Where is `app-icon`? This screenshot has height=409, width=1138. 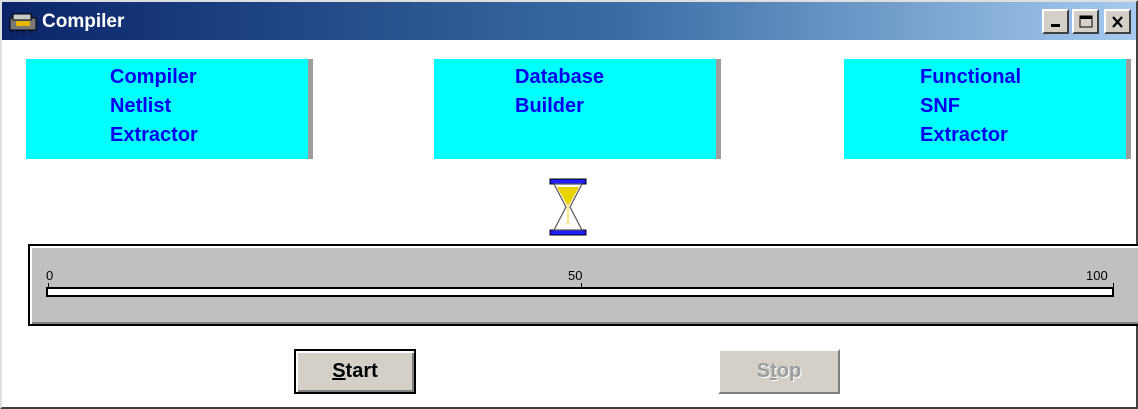
app-icon is located at coordinates (23, 23).